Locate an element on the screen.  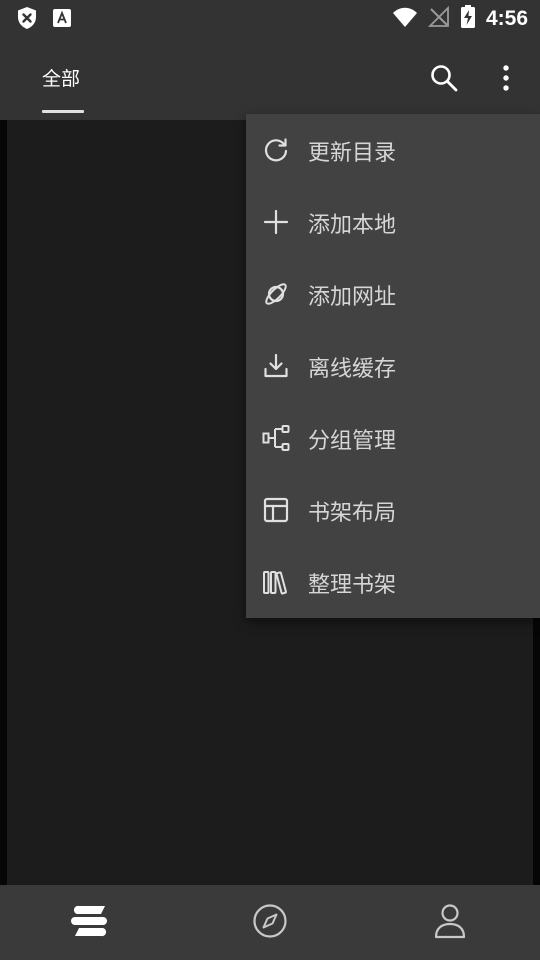
person-icon is located at coordinates (450, 923).